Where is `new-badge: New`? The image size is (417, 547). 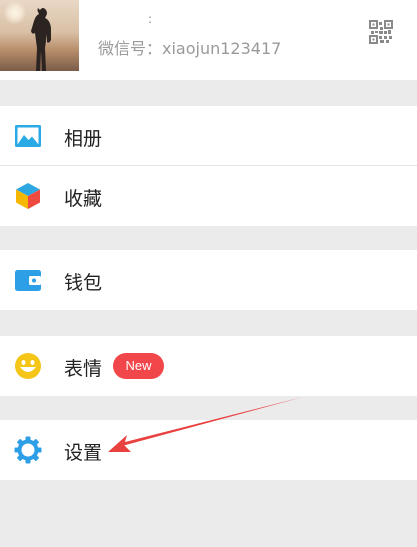 new-badge: New is located at coordinates (138, 366).